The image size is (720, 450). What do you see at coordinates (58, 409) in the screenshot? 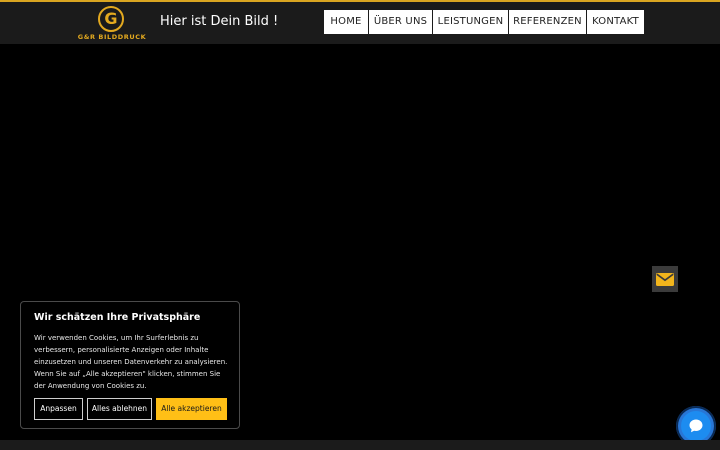
I see `customize-button: Anpassen` at bounding box center [58, 409].